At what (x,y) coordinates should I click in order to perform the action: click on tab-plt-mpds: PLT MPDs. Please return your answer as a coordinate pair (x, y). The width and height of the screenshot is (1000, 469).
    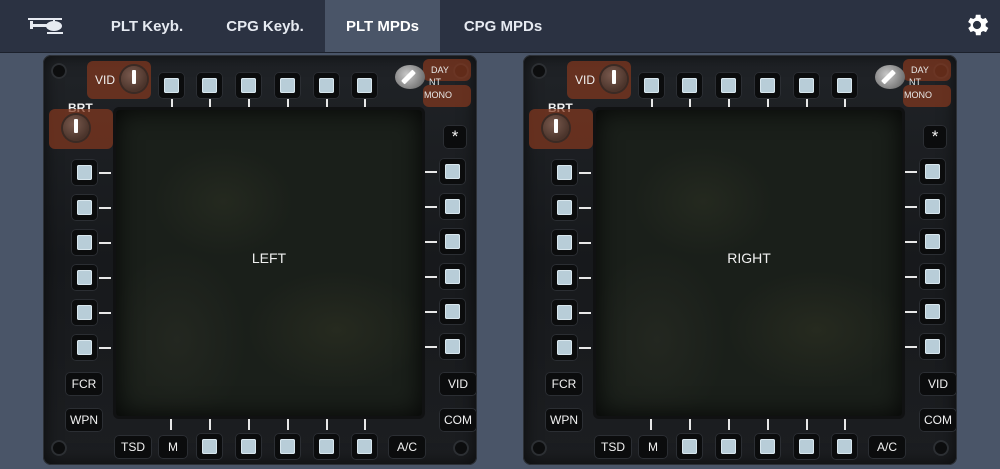
    Looking at the image, I should click on (382, 26).